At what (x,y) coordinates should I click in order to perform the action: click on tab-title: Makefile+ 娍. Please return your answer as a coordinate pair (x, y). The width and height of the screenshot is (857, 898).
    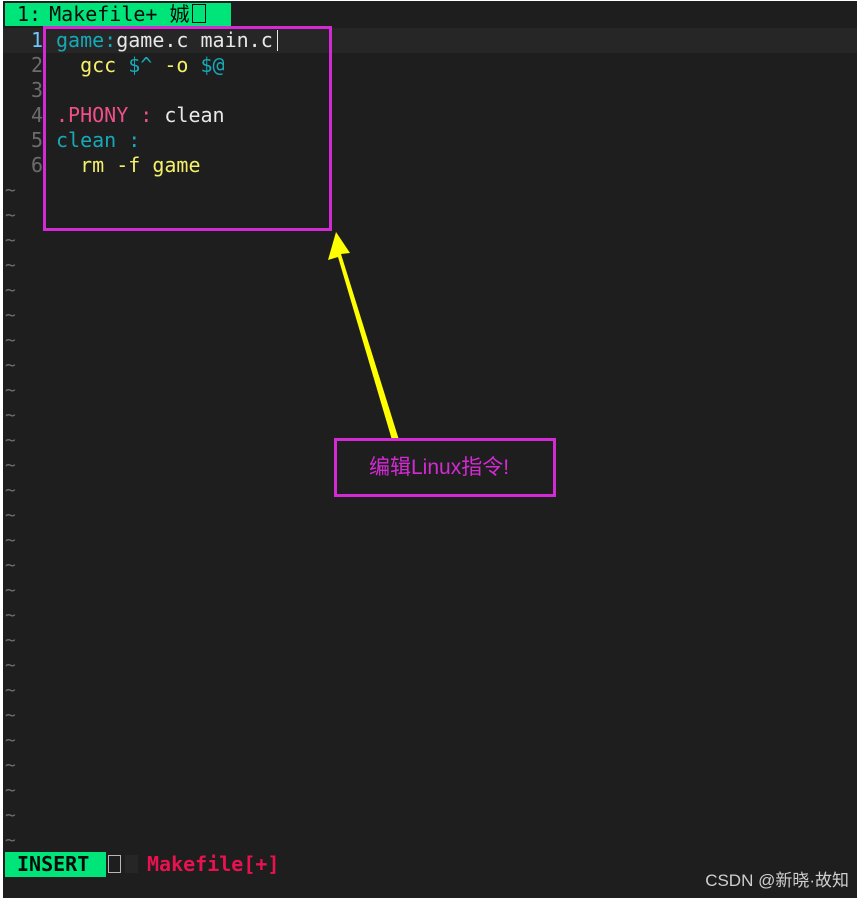
    Looking at the image, I should click on (119, 14).